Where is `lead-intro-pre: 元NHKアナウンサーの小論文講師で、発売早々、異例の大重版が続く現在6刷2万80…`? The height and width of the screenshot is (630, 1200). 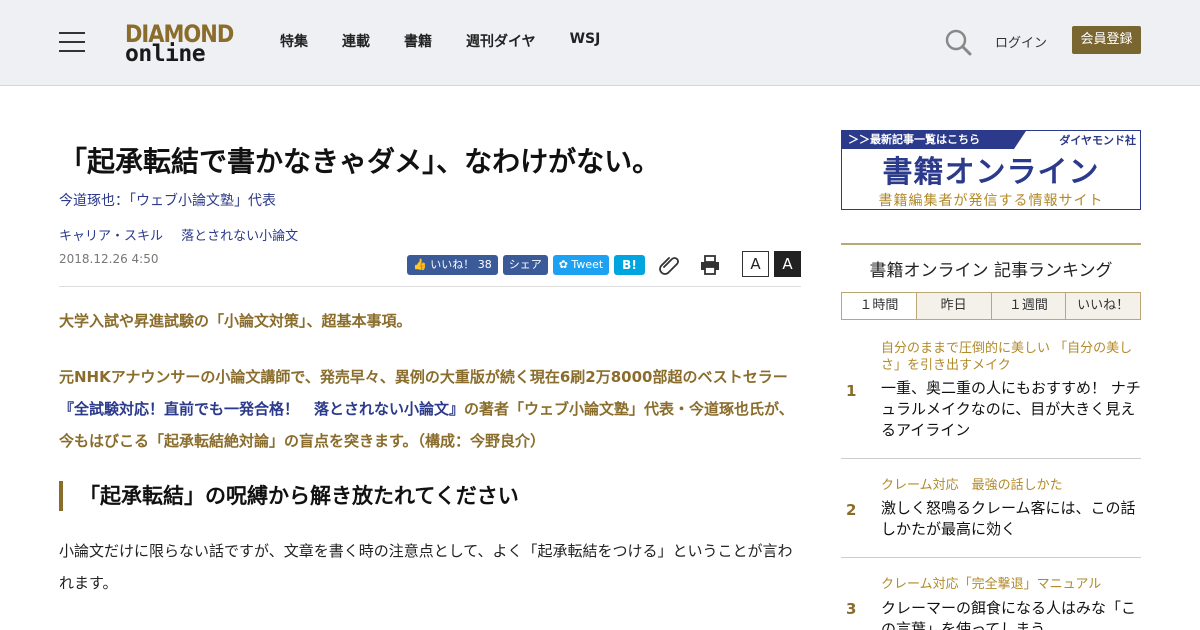
lead-intro-pre: 元NHKアナウンサーの小論文講師で、発売早々、異例の大重版が続く現在6刷2万80… is located at coordinates (423, 377).